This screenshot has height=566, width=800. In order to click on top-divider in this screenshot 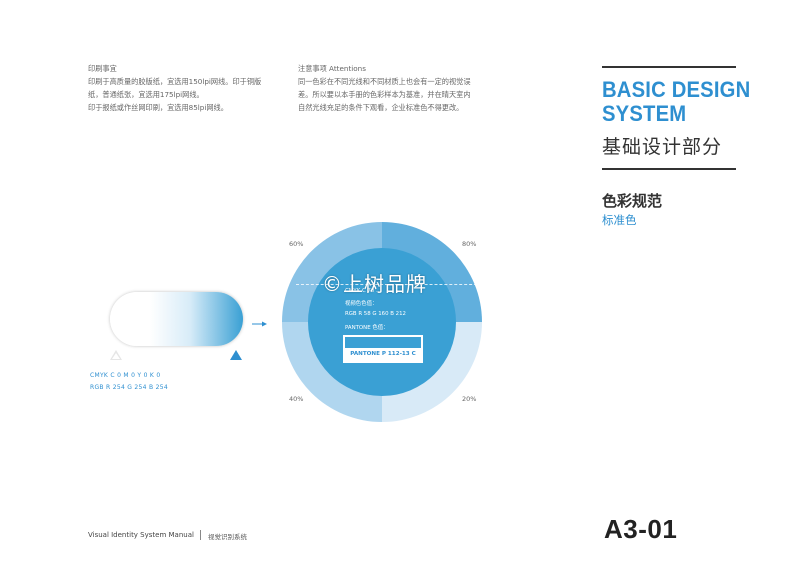, I will do `click(669, 67)`.